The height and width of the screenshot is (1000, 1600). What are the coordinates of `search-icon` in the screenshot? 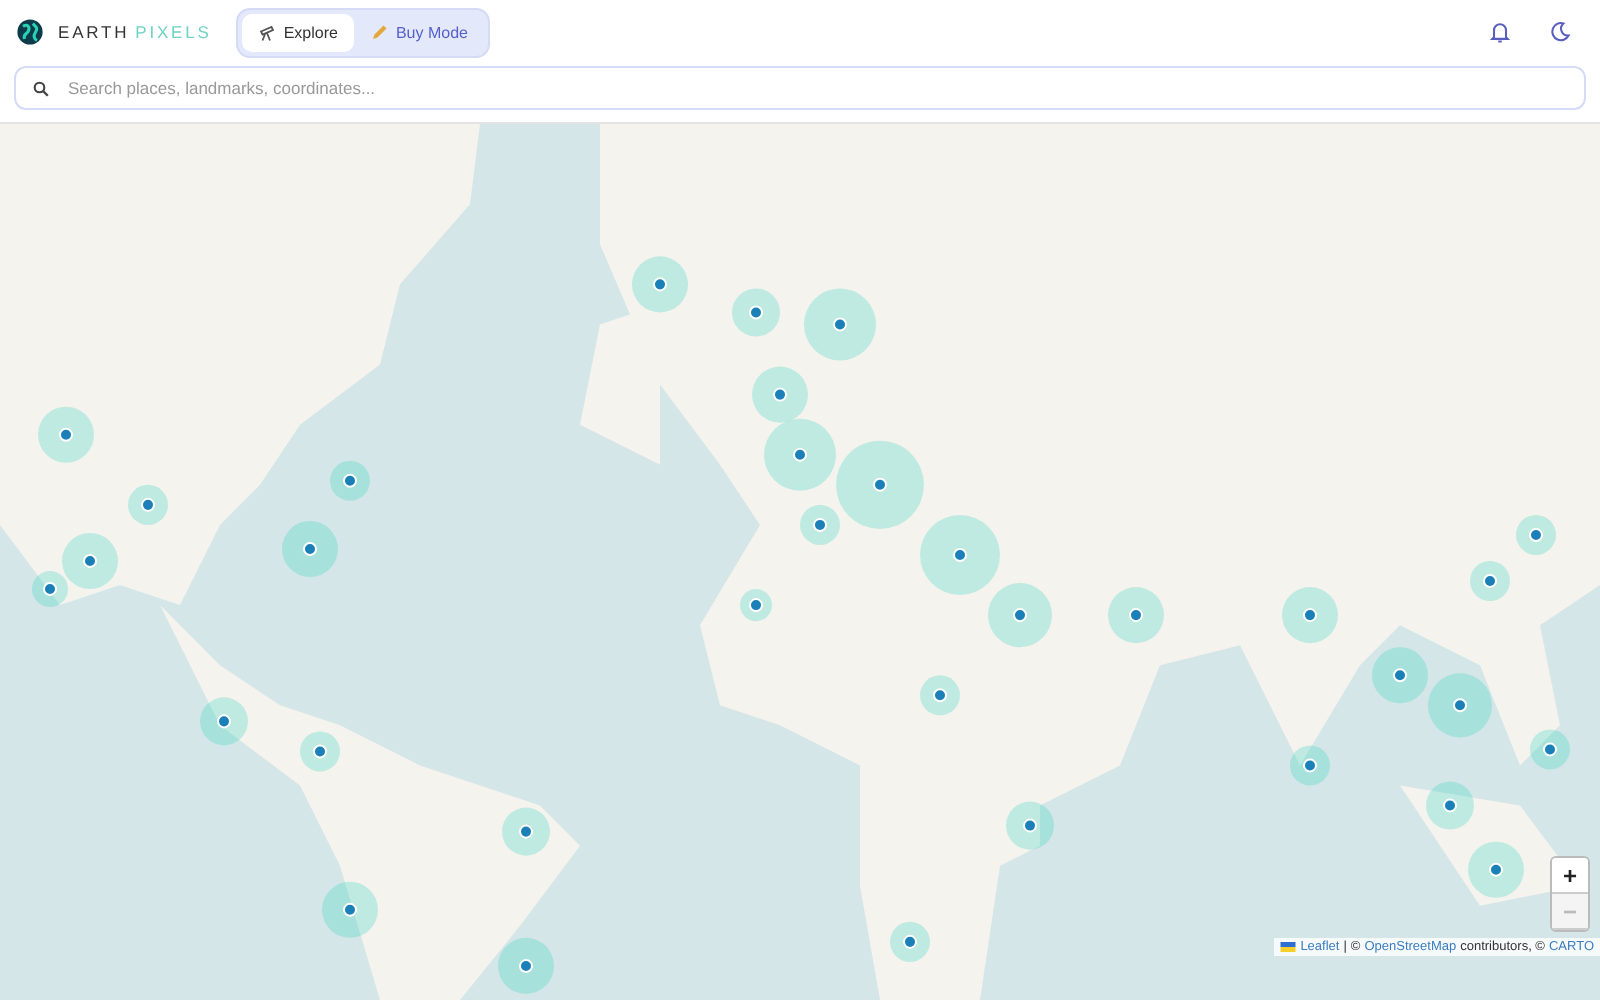 It's located at (41, 89).